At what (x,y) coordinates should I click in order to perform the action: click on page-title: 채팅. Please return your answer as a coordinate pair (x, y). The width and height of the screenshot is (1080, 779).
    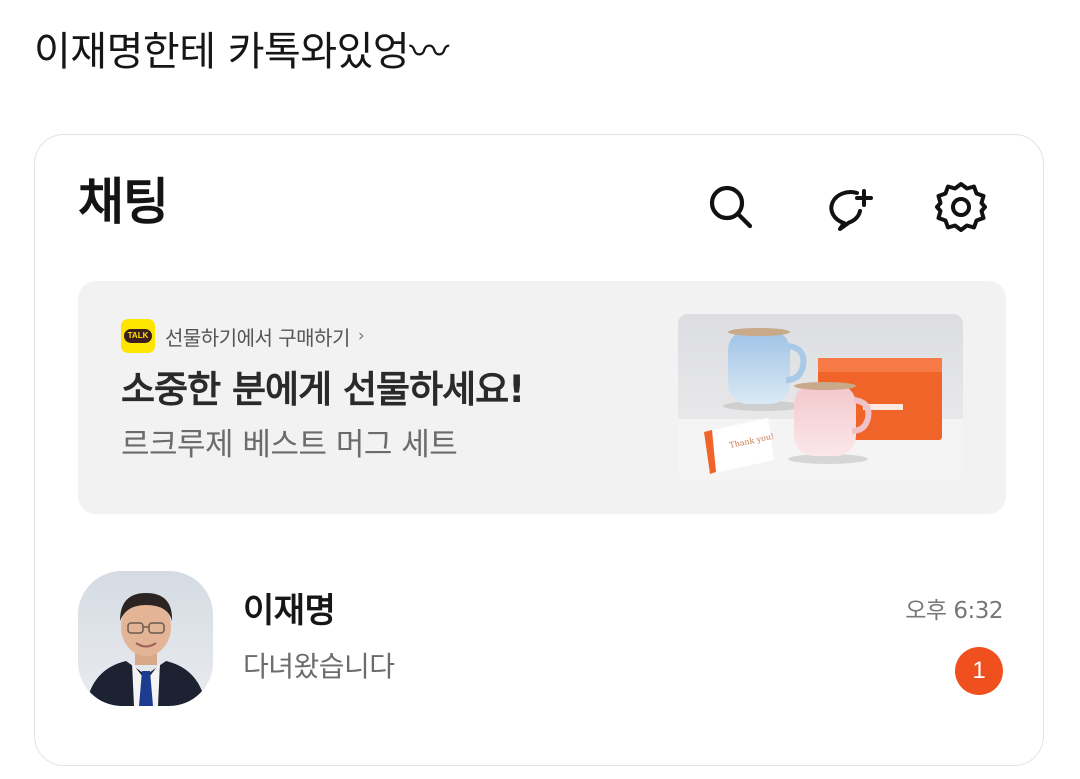
    Looking at the image, I should click on (123, 202).